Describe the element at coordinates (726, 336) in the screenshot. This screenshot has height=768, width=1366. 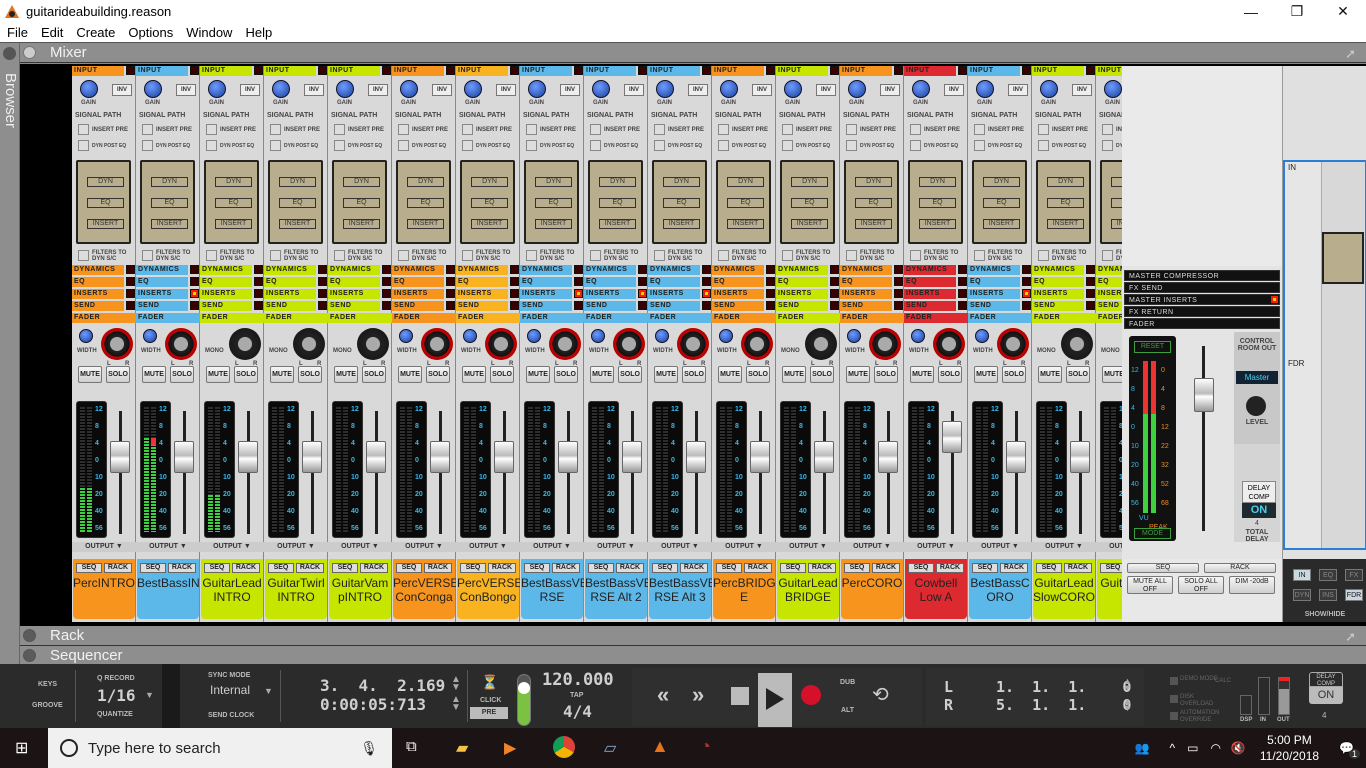
I see `width-knob` at that location.